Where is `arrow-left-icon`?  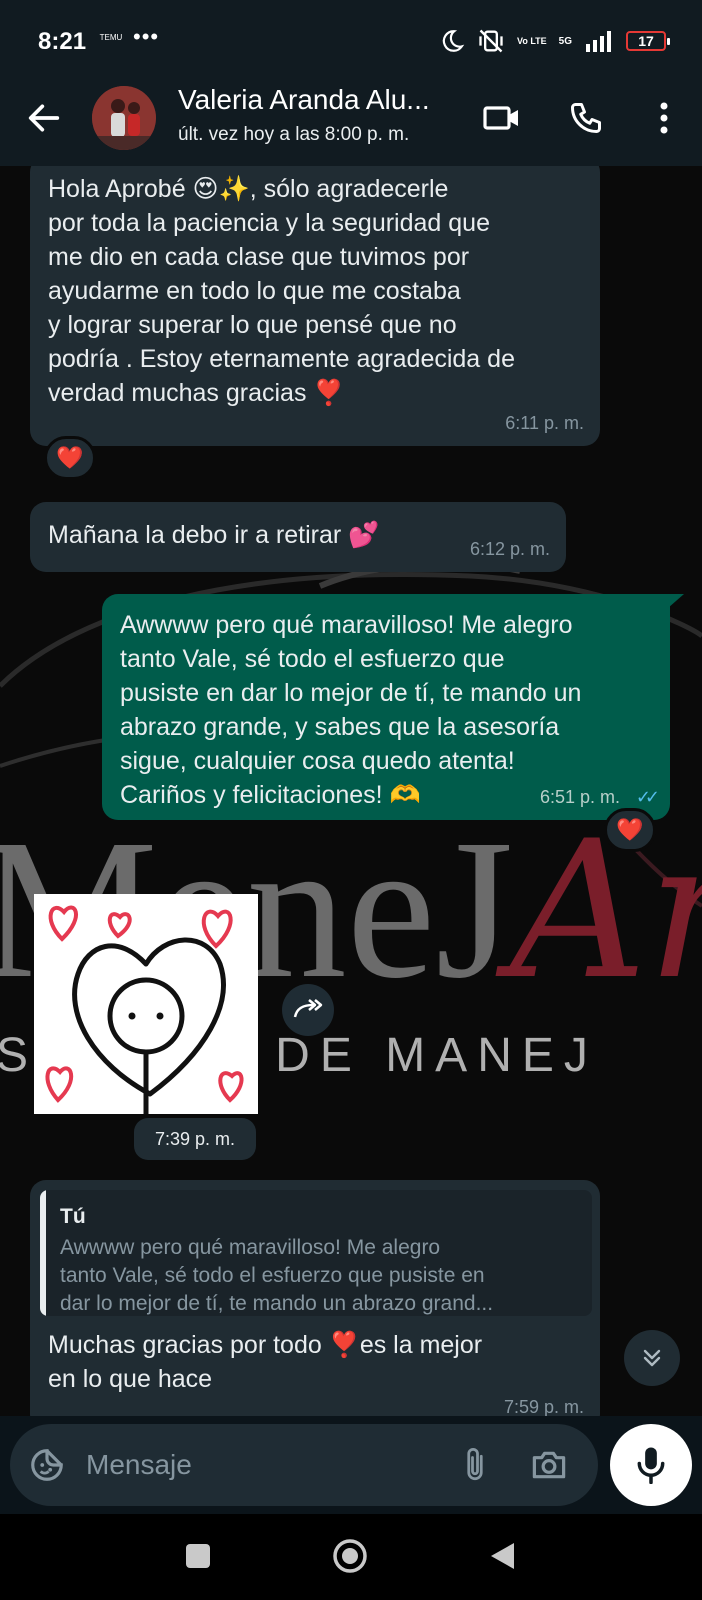 arrow-left-icon is located at coordinates (44, 118).